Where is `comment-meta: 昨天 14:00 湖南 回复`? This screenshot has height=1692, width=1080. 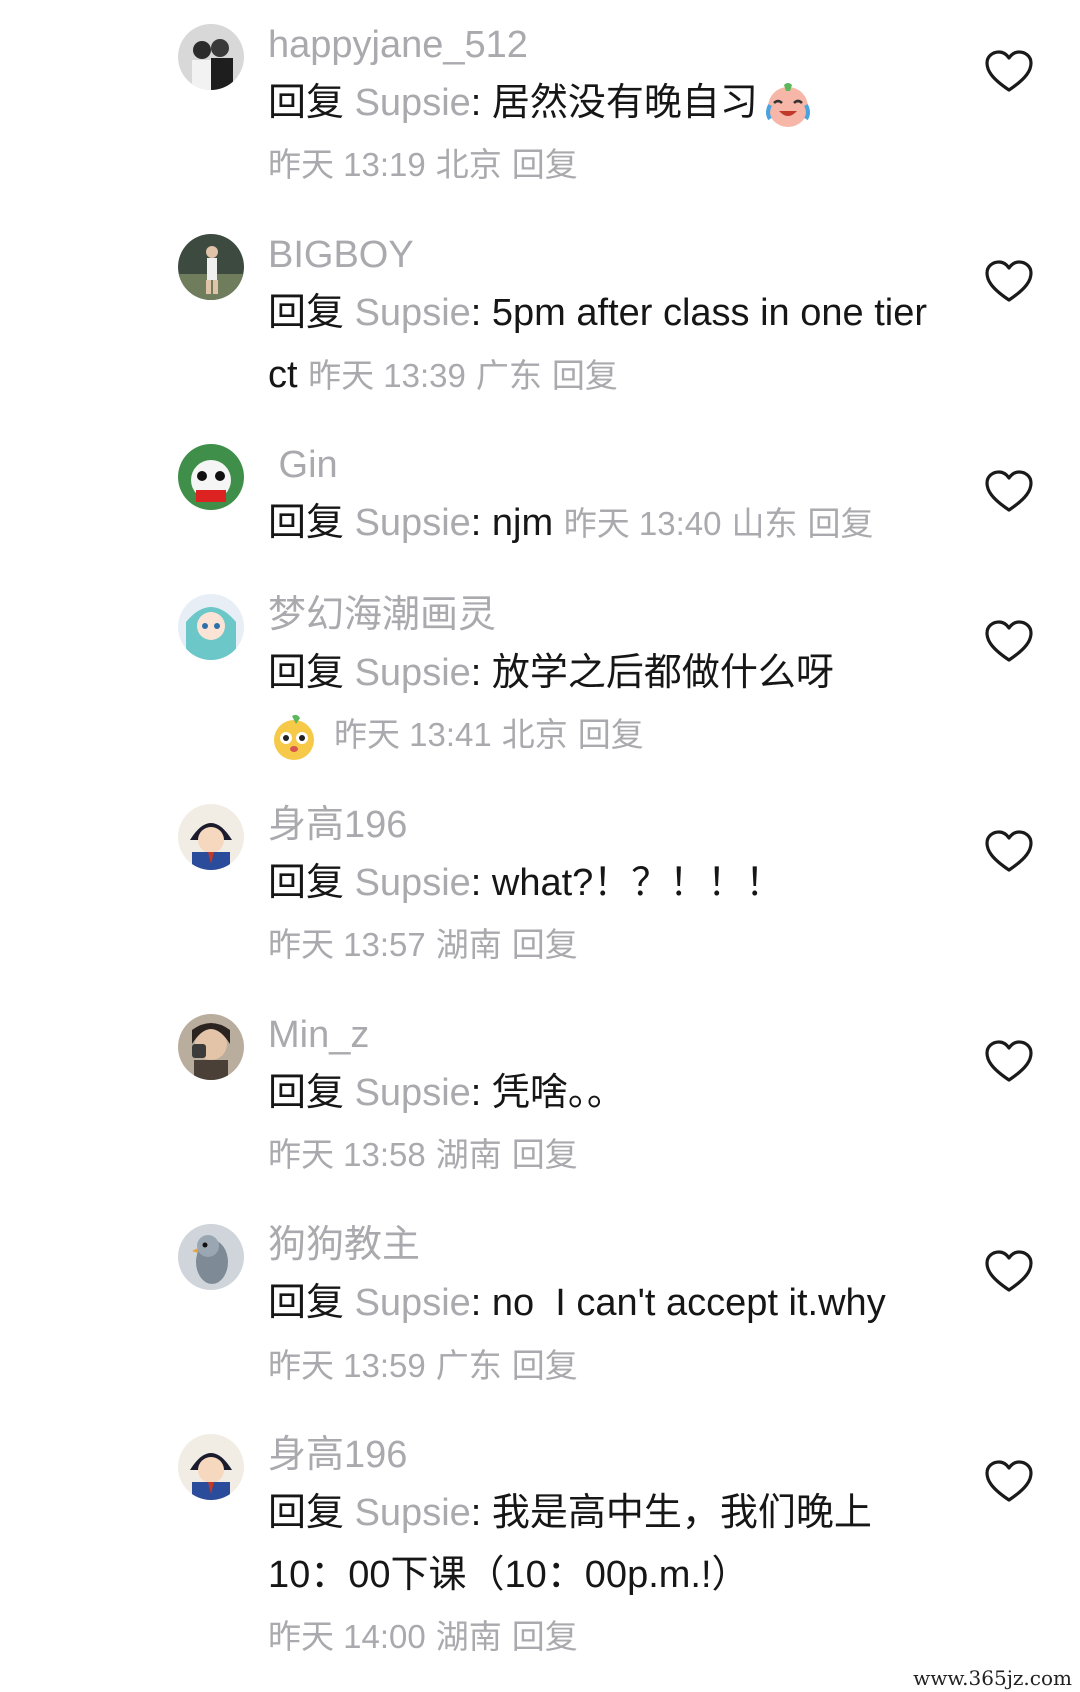
comment-meta: 昨天 14:00 湖南 回复 is located at coordinates (603, 1637).